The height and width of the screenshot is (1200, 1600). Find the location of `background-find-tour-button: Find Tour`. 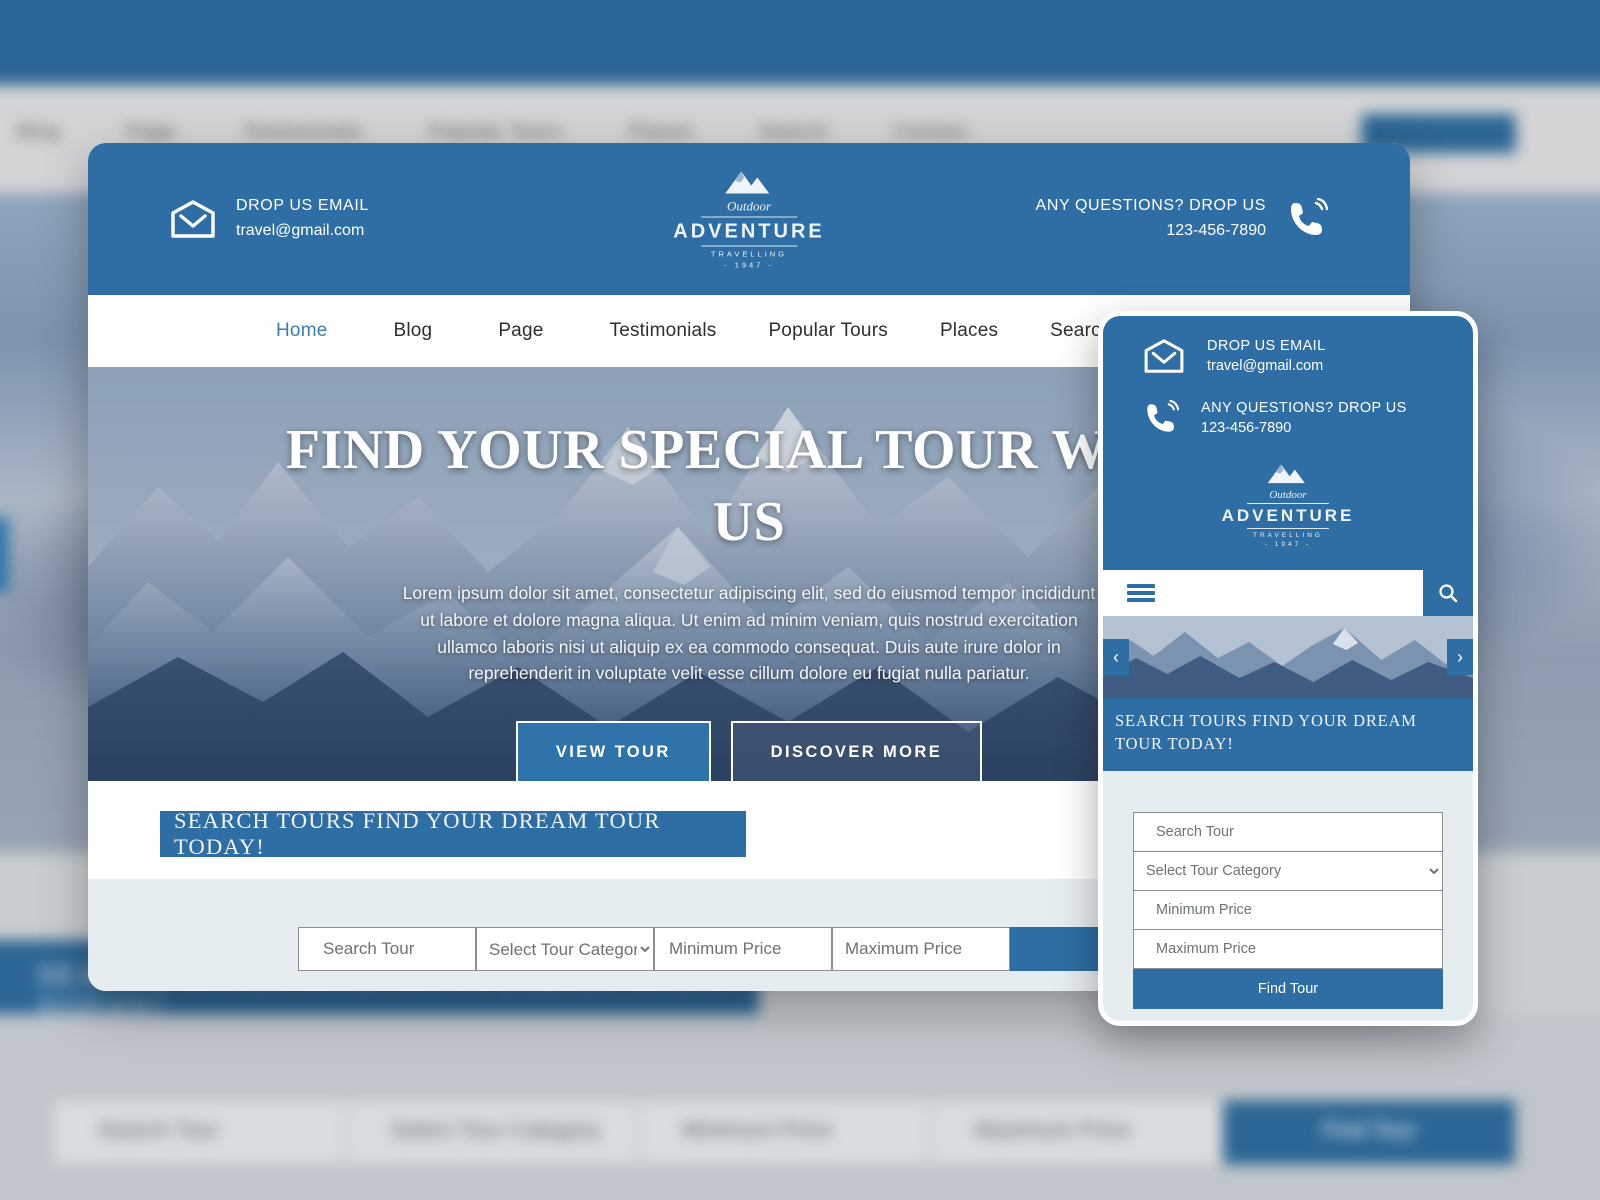

background-find-tour-button: Find Tour is located at coordinates (1369, 1132).